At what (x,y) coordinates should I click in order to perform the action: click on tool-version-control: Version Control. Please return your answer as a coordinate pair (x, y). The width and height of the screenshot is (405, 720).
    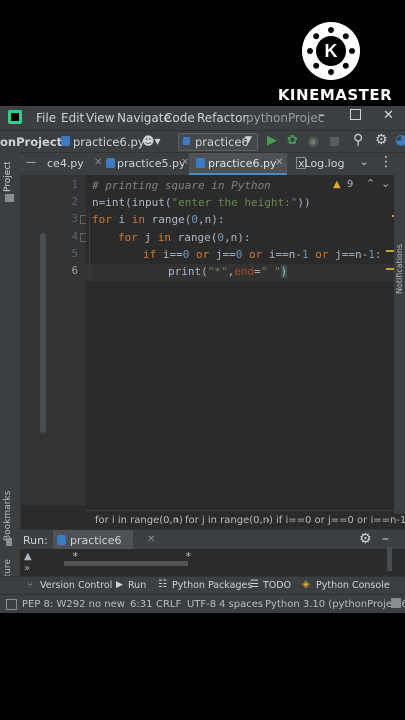
    Looking at the image, I should click on (76, 585).